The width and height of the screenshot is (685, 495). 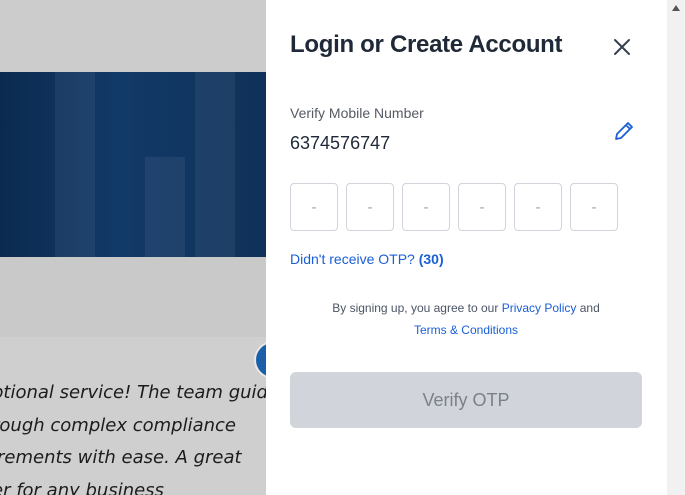 What do you see at coordinates (466, 400) in the screenshot?
I see `verify-otp-button: Verify OTP` at bounding box center [466, 400].